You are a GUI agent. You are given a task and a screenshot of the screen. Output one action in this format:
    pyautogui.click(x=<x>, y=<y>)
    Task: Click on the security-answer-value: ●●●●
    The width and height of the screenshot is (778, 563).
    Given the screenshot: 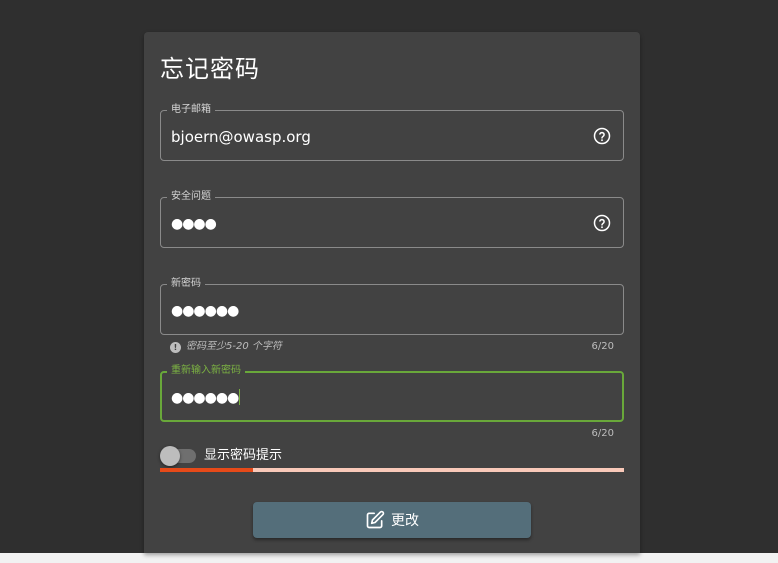 What is the action you would take?
    pyautogui.click(x=194, y=224)
    